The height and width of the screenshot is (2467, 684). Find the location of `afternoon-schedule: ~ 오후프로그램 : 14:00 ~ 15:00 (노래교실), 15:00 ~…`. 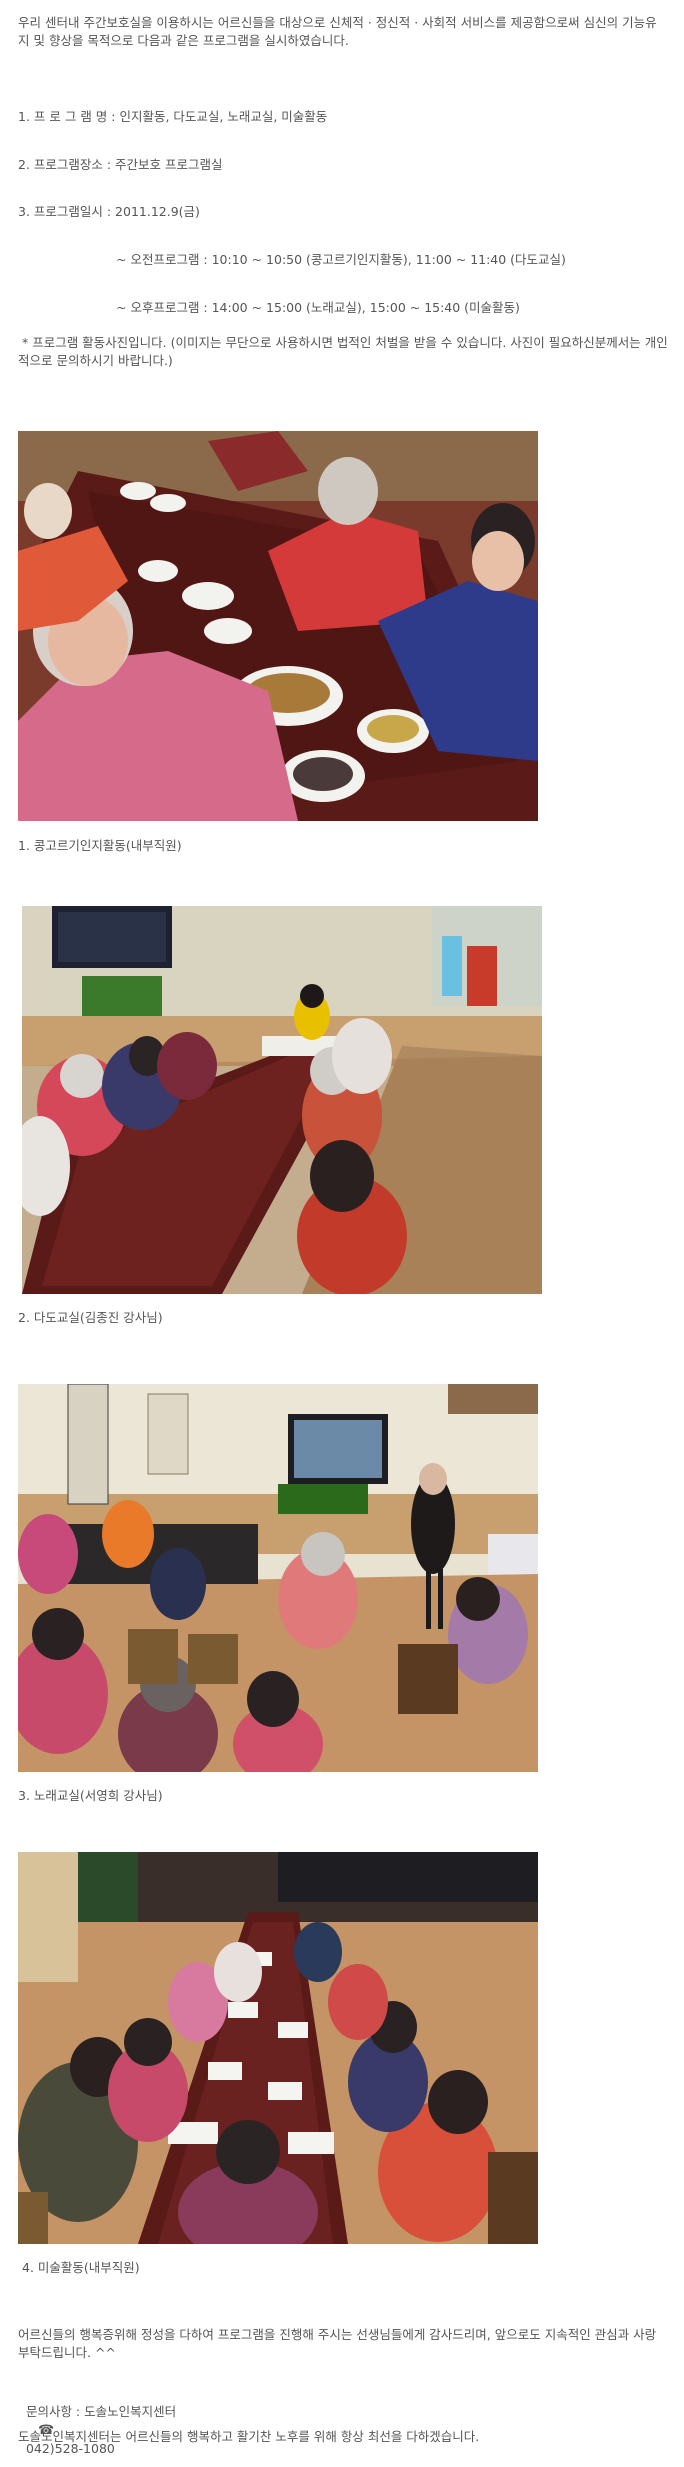

afternoon-schedule: ~ 오후프로그램 : 14:00 ~ 15:00 (노래교실), 15:00 ~… is located at coordinates (318, 307).